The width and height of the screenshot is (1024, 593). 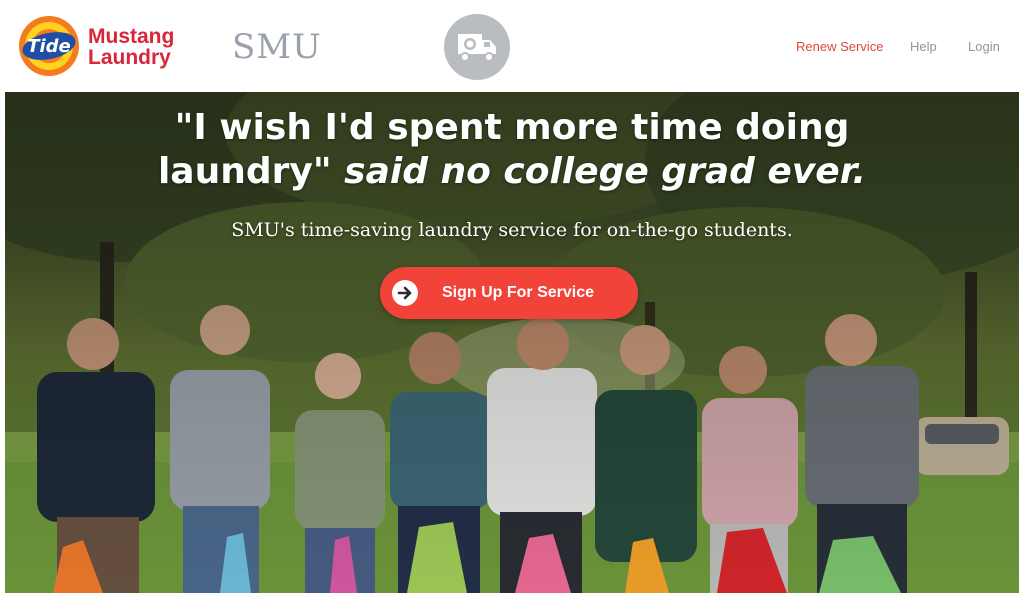 I want to click on sign-up-label: Sign Up For Service, so click(x=518, y=292).